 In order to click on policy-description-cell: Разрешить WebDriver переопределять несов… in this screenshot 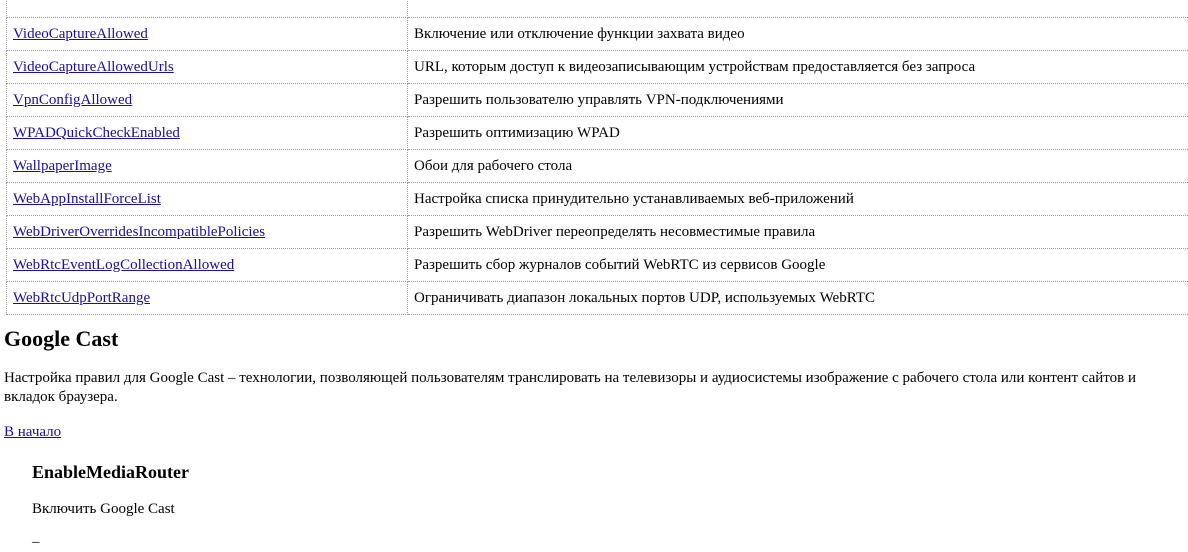, I will do `click(798, 232)`.